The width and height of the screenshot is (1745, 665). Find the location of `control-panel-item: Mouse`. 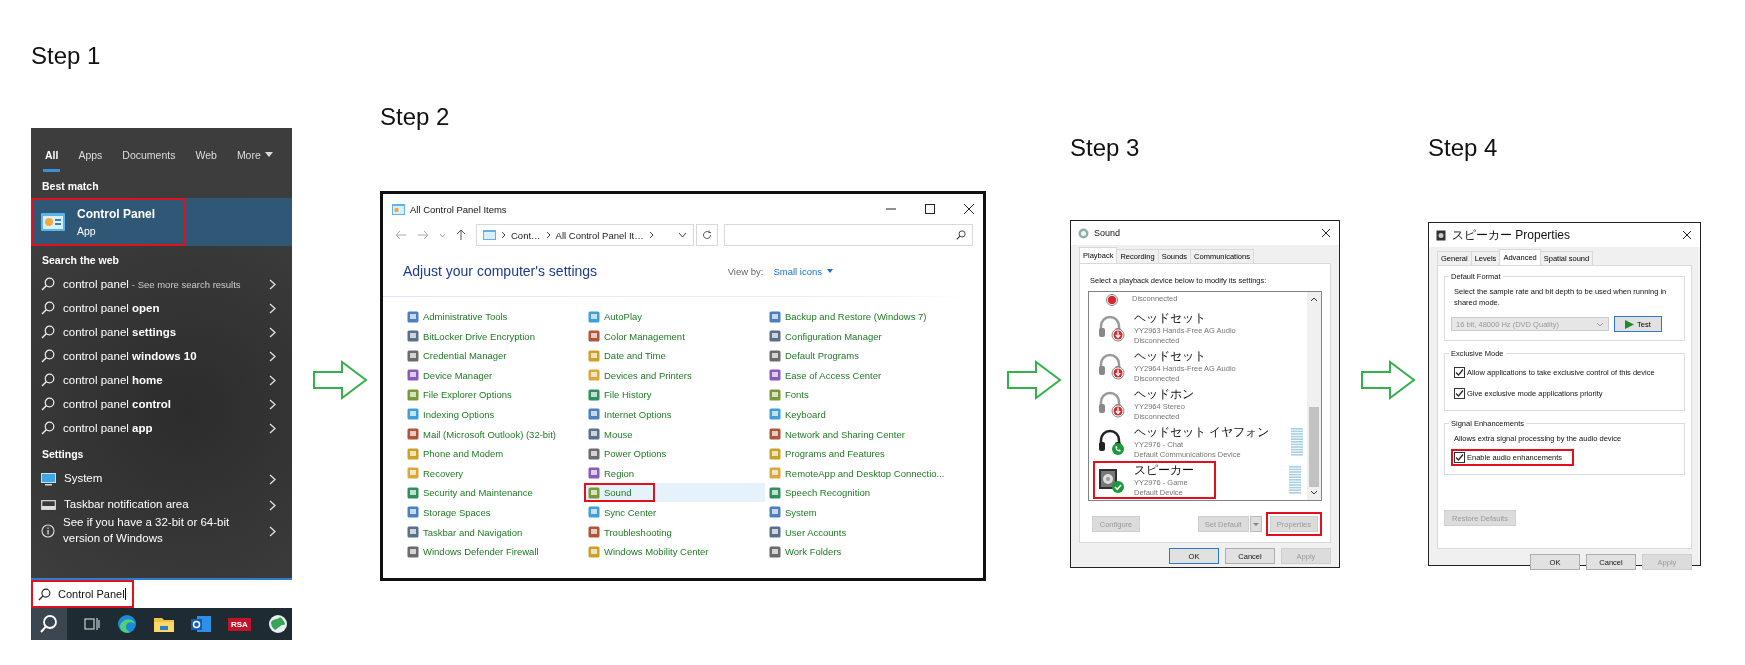

control-panel-item: Mouse is located at coordinates (674, 434).